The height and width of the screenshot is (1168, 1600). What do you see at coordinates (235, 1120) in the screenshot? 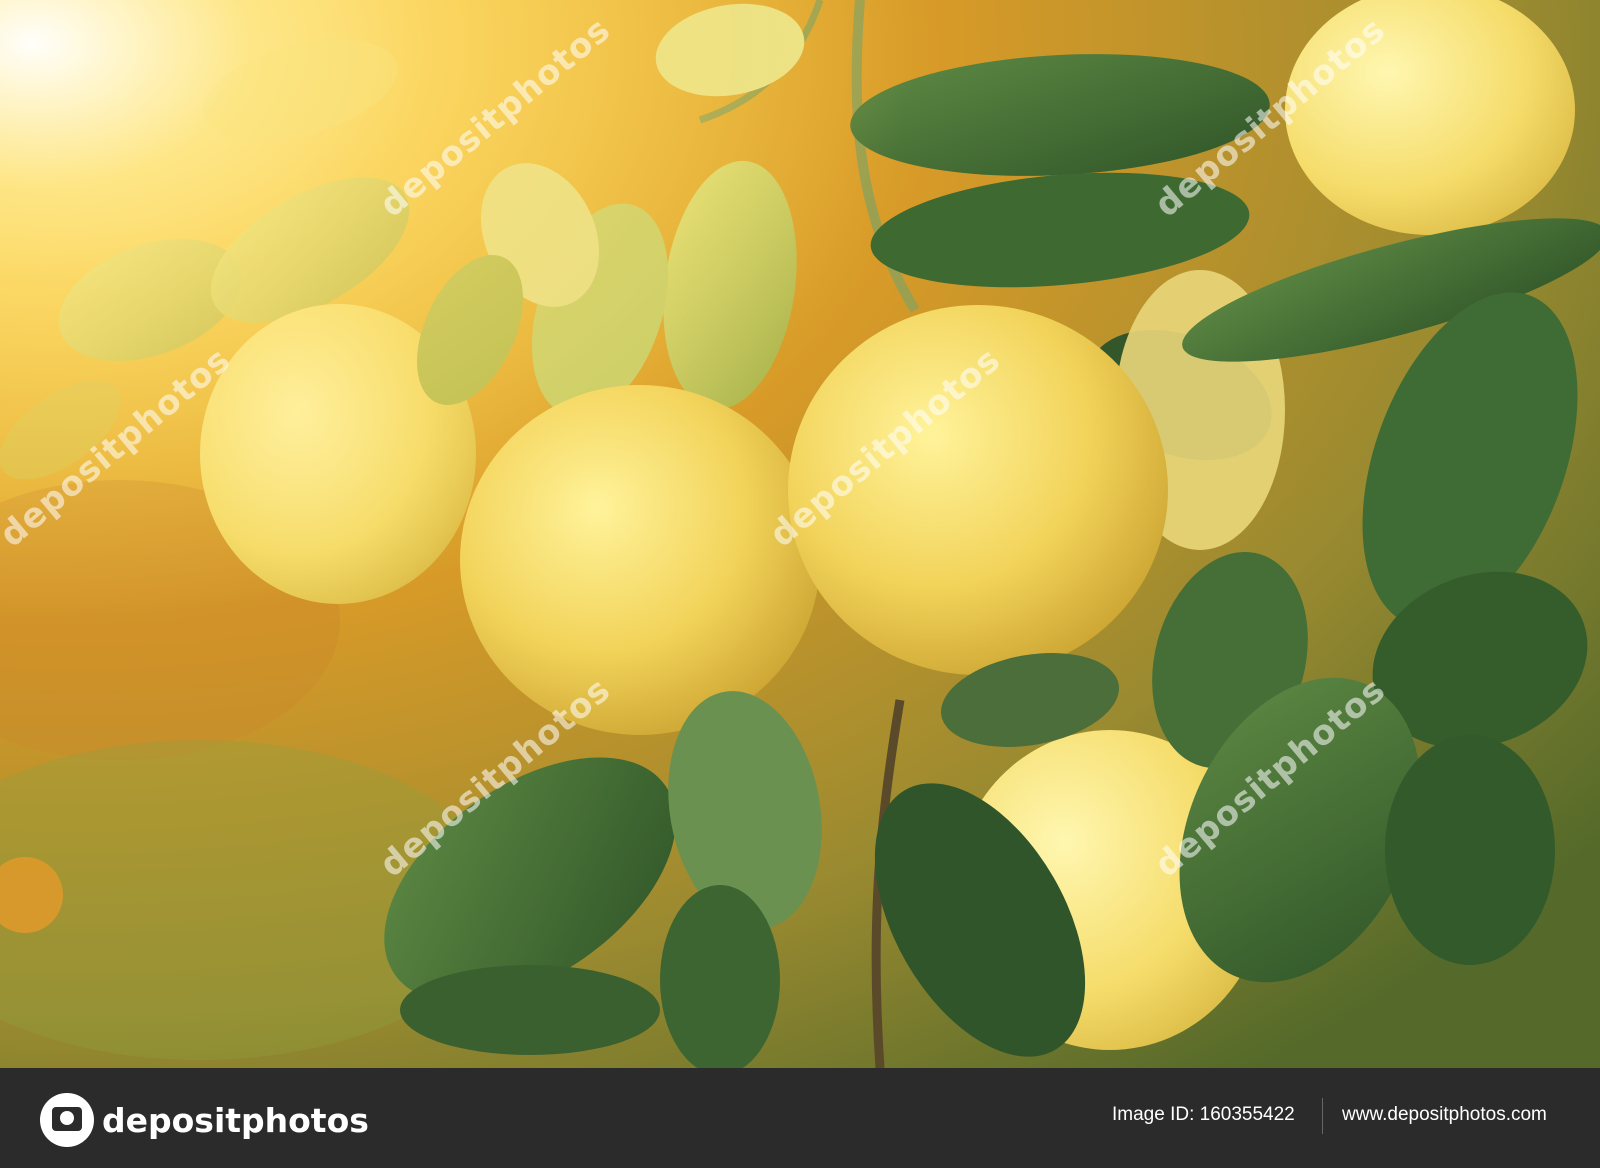
I see `logo-text: depositphotos` at bounding box center [235, 1120].